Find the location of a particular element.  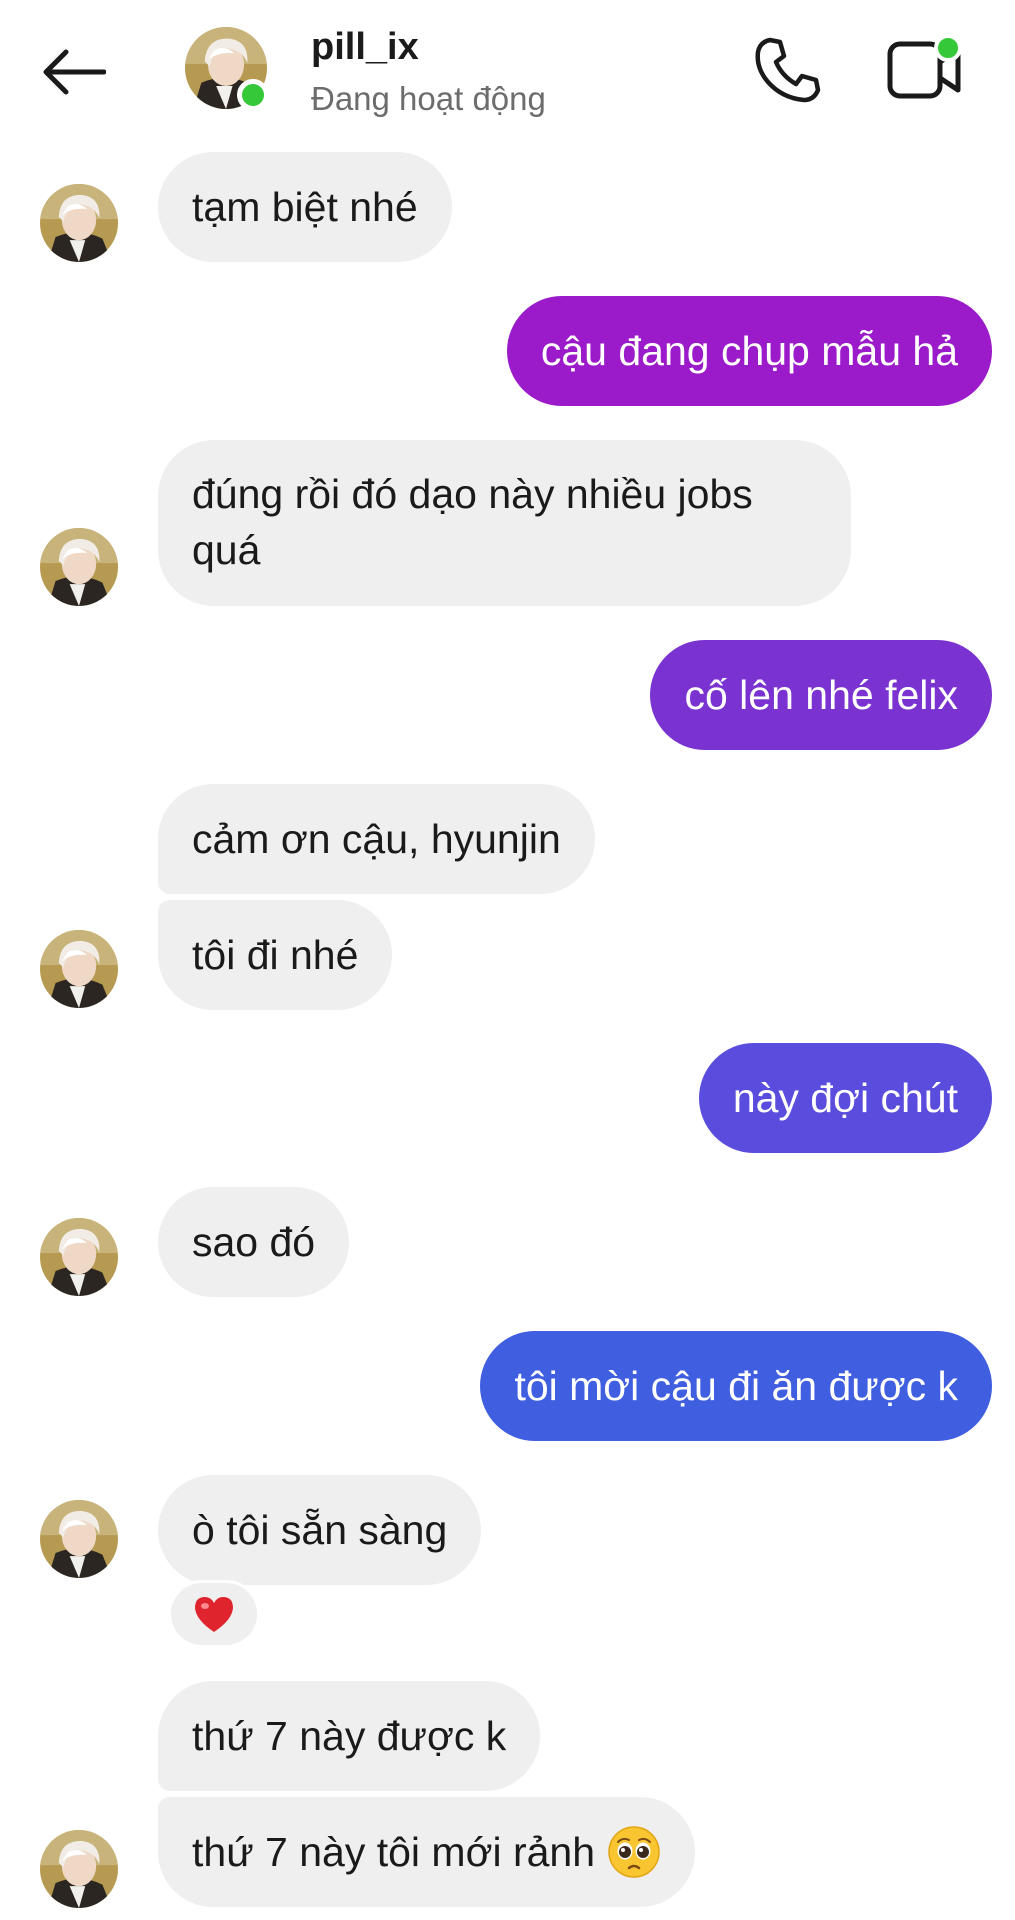

incoming-message: đúng rồi đó dạo này nhiều jobs quá is located at coordinates (504, 523).